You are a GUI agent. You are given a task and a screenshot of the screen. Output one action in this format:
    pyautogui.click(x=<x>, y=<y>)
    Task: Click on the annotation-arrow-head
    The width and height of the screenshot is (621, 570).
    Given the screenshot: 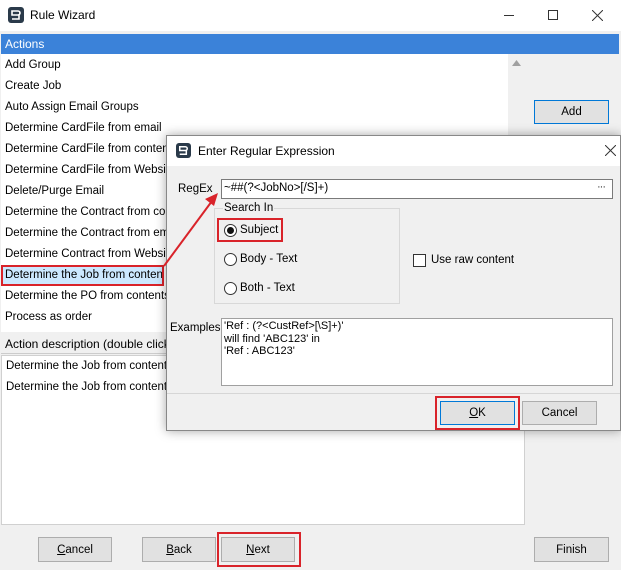 What is the action you would take?
    pyautogui.click(x=211, y=199)
    